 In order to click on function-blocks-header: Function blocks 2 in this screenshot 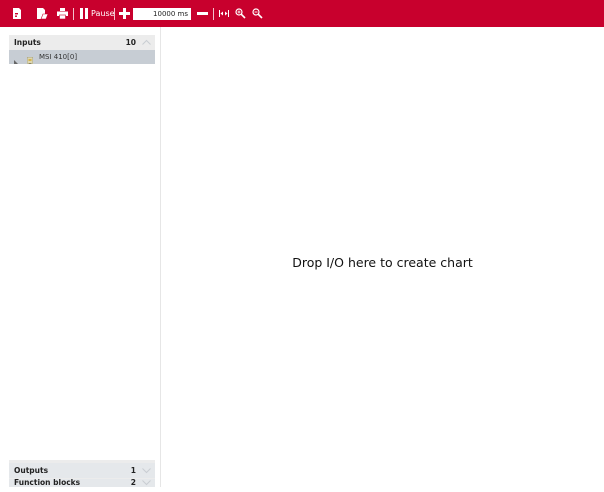, I will do `click(82, 482)`.